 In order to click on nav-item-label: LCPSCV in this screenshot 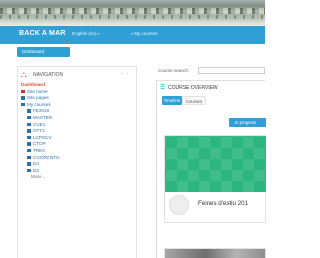, I will do `click(42, 137)`.